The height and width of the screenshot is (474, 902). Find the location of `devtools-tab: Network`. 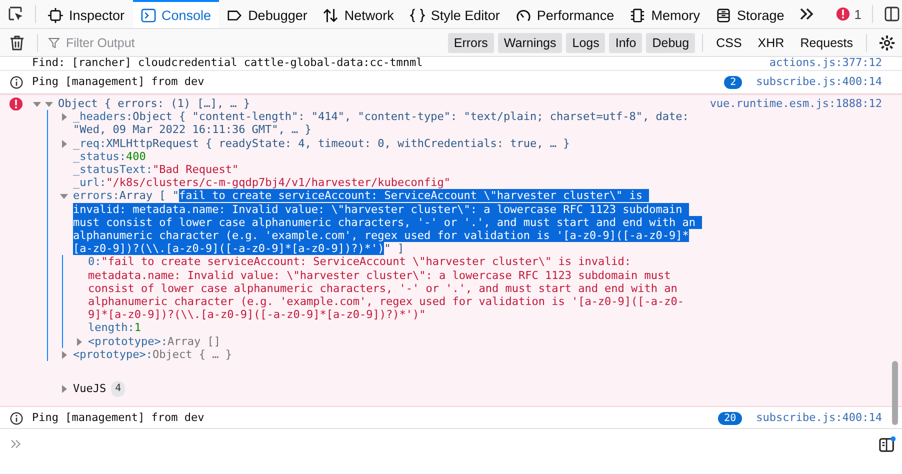

devtools-tab: Network is located at coordinates (358, 14).